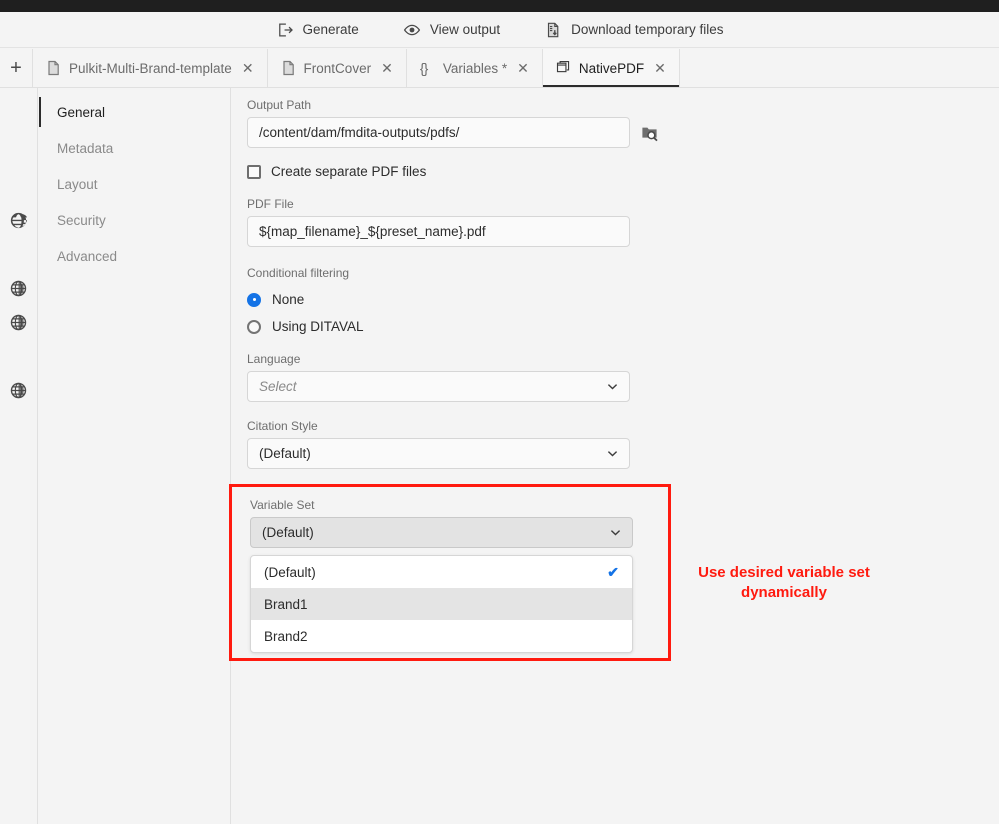  I want to click on sidebar-item-general: General, so click(134, 112).